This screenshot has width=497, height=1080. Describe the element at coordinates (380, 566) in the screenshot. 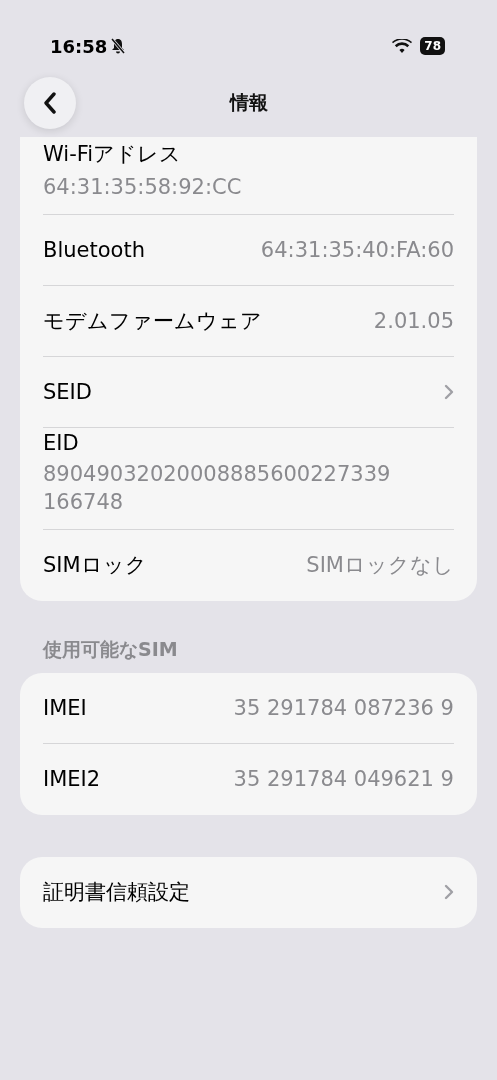

I see `row-value: SIMロックなし` at that location.